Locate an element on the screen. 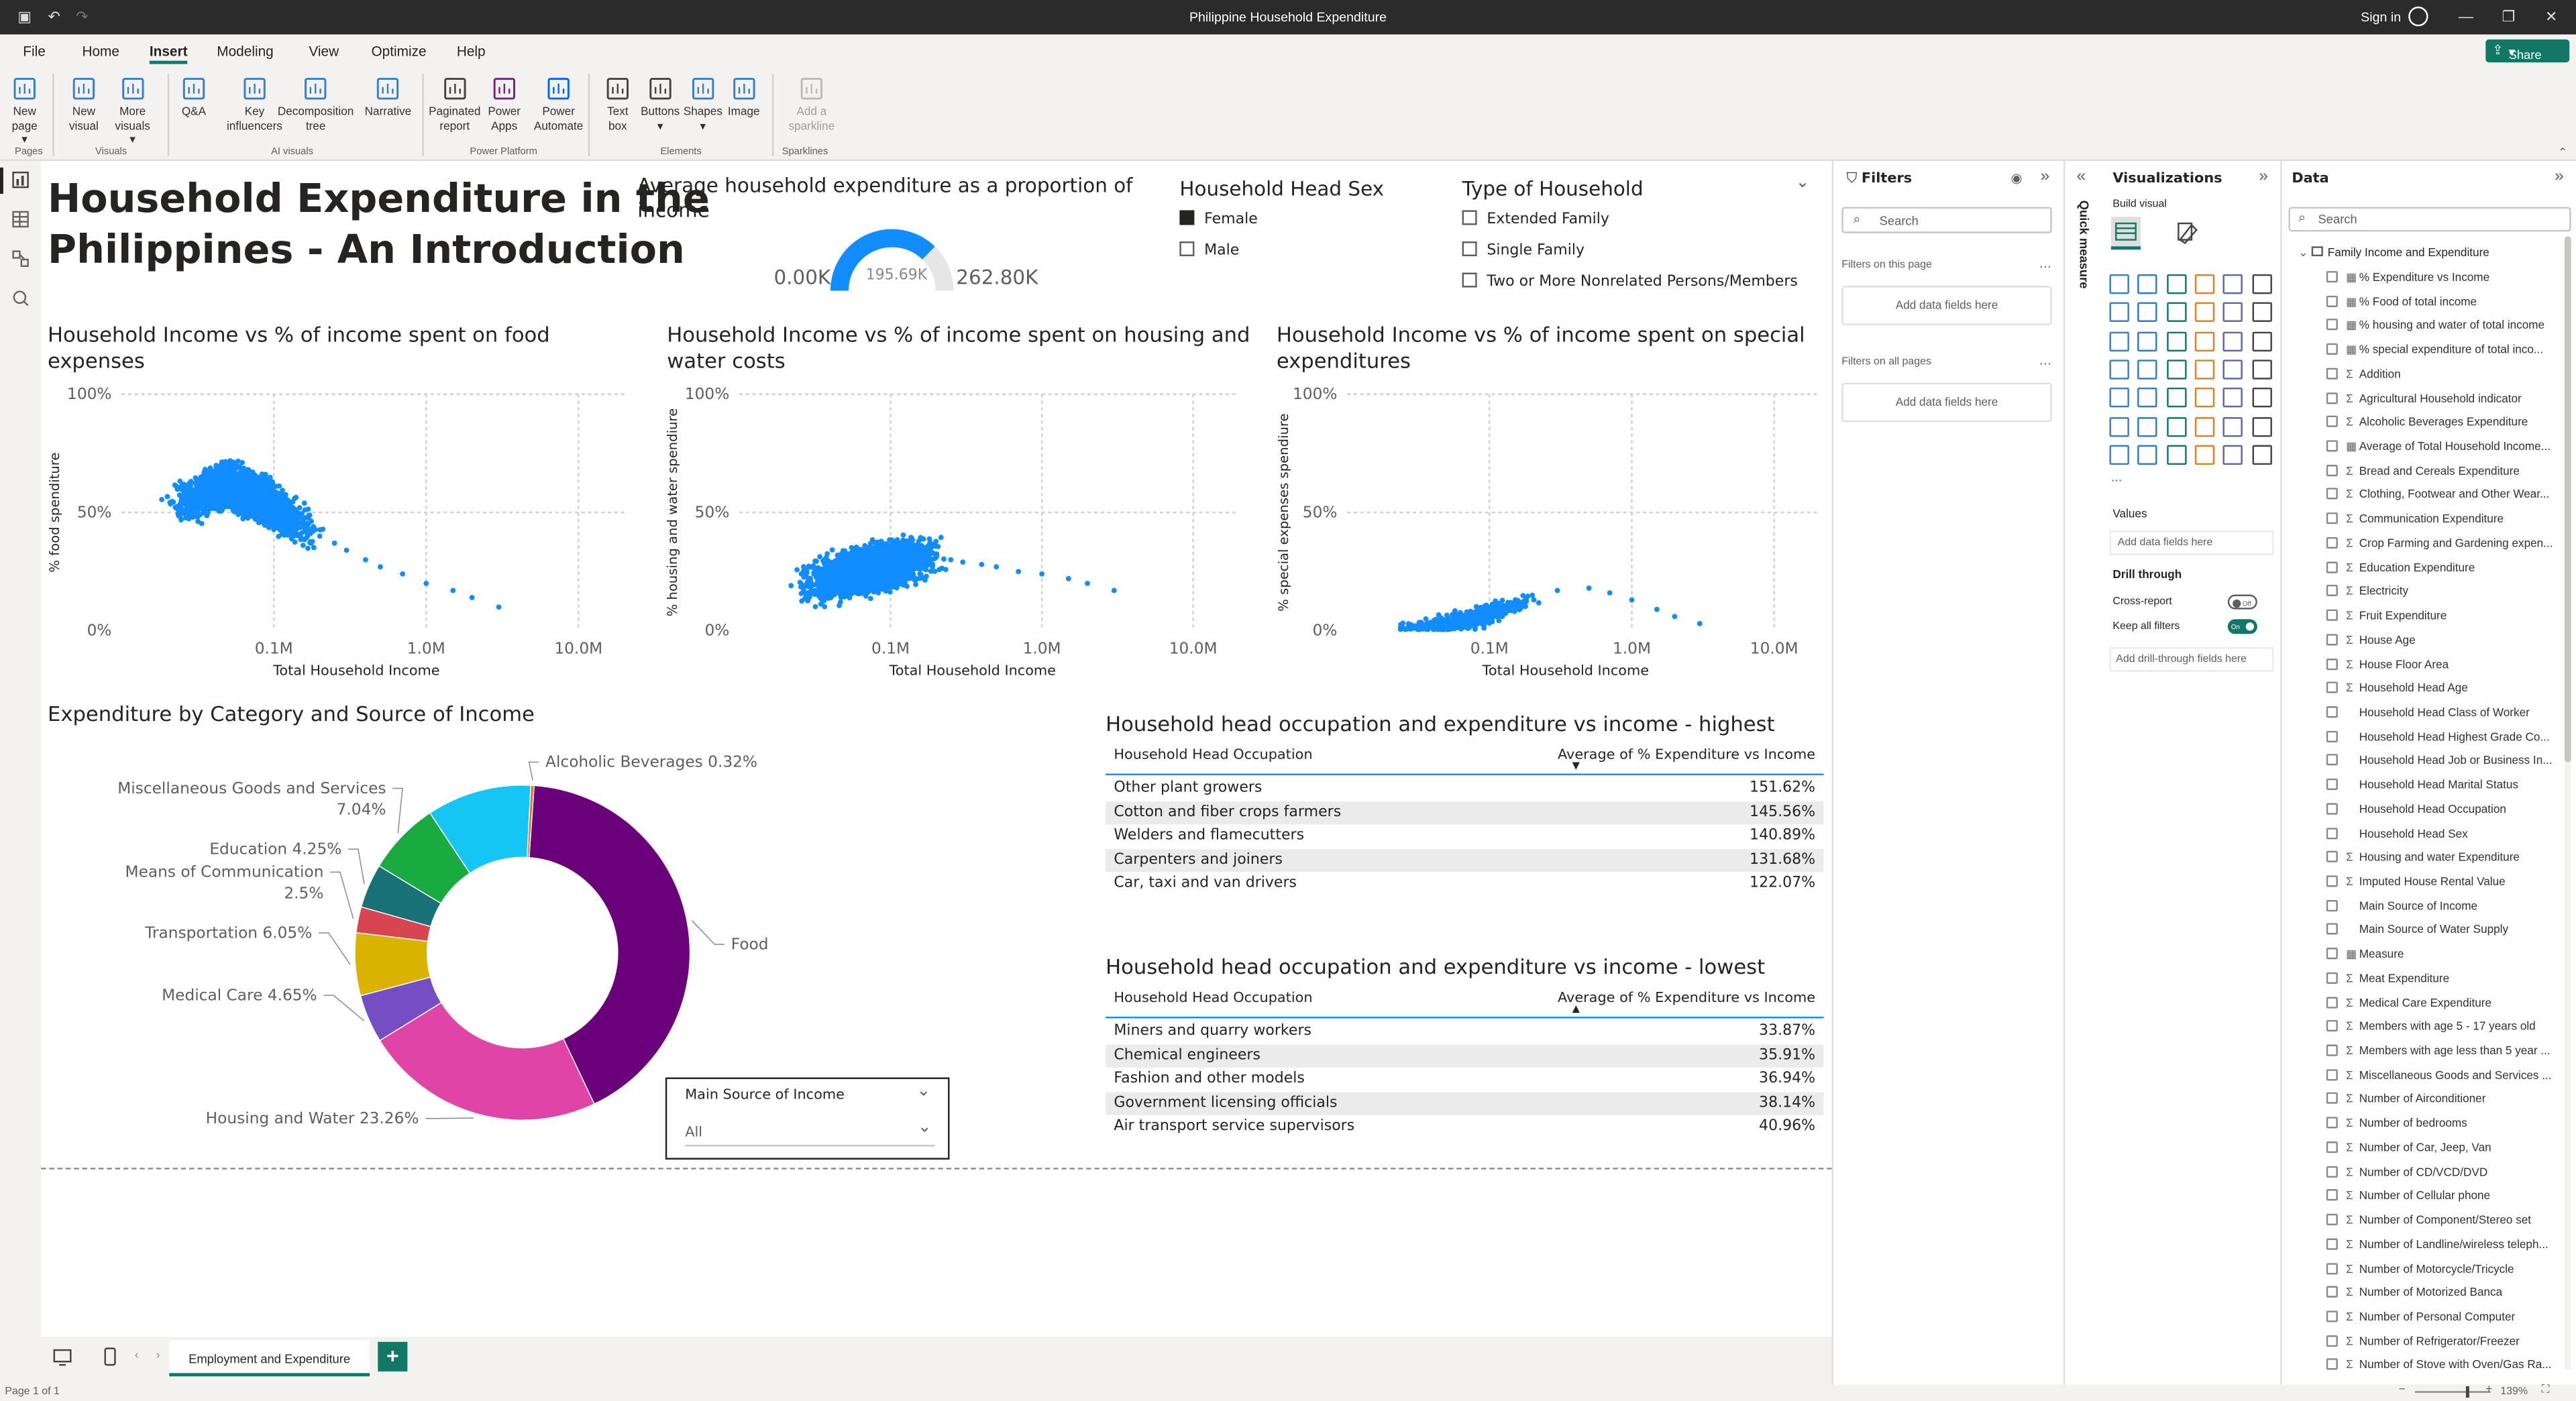 This screenshot has width=2576, height=1401. new-visual-button: Newvisual is located at coordinates (84, 104).